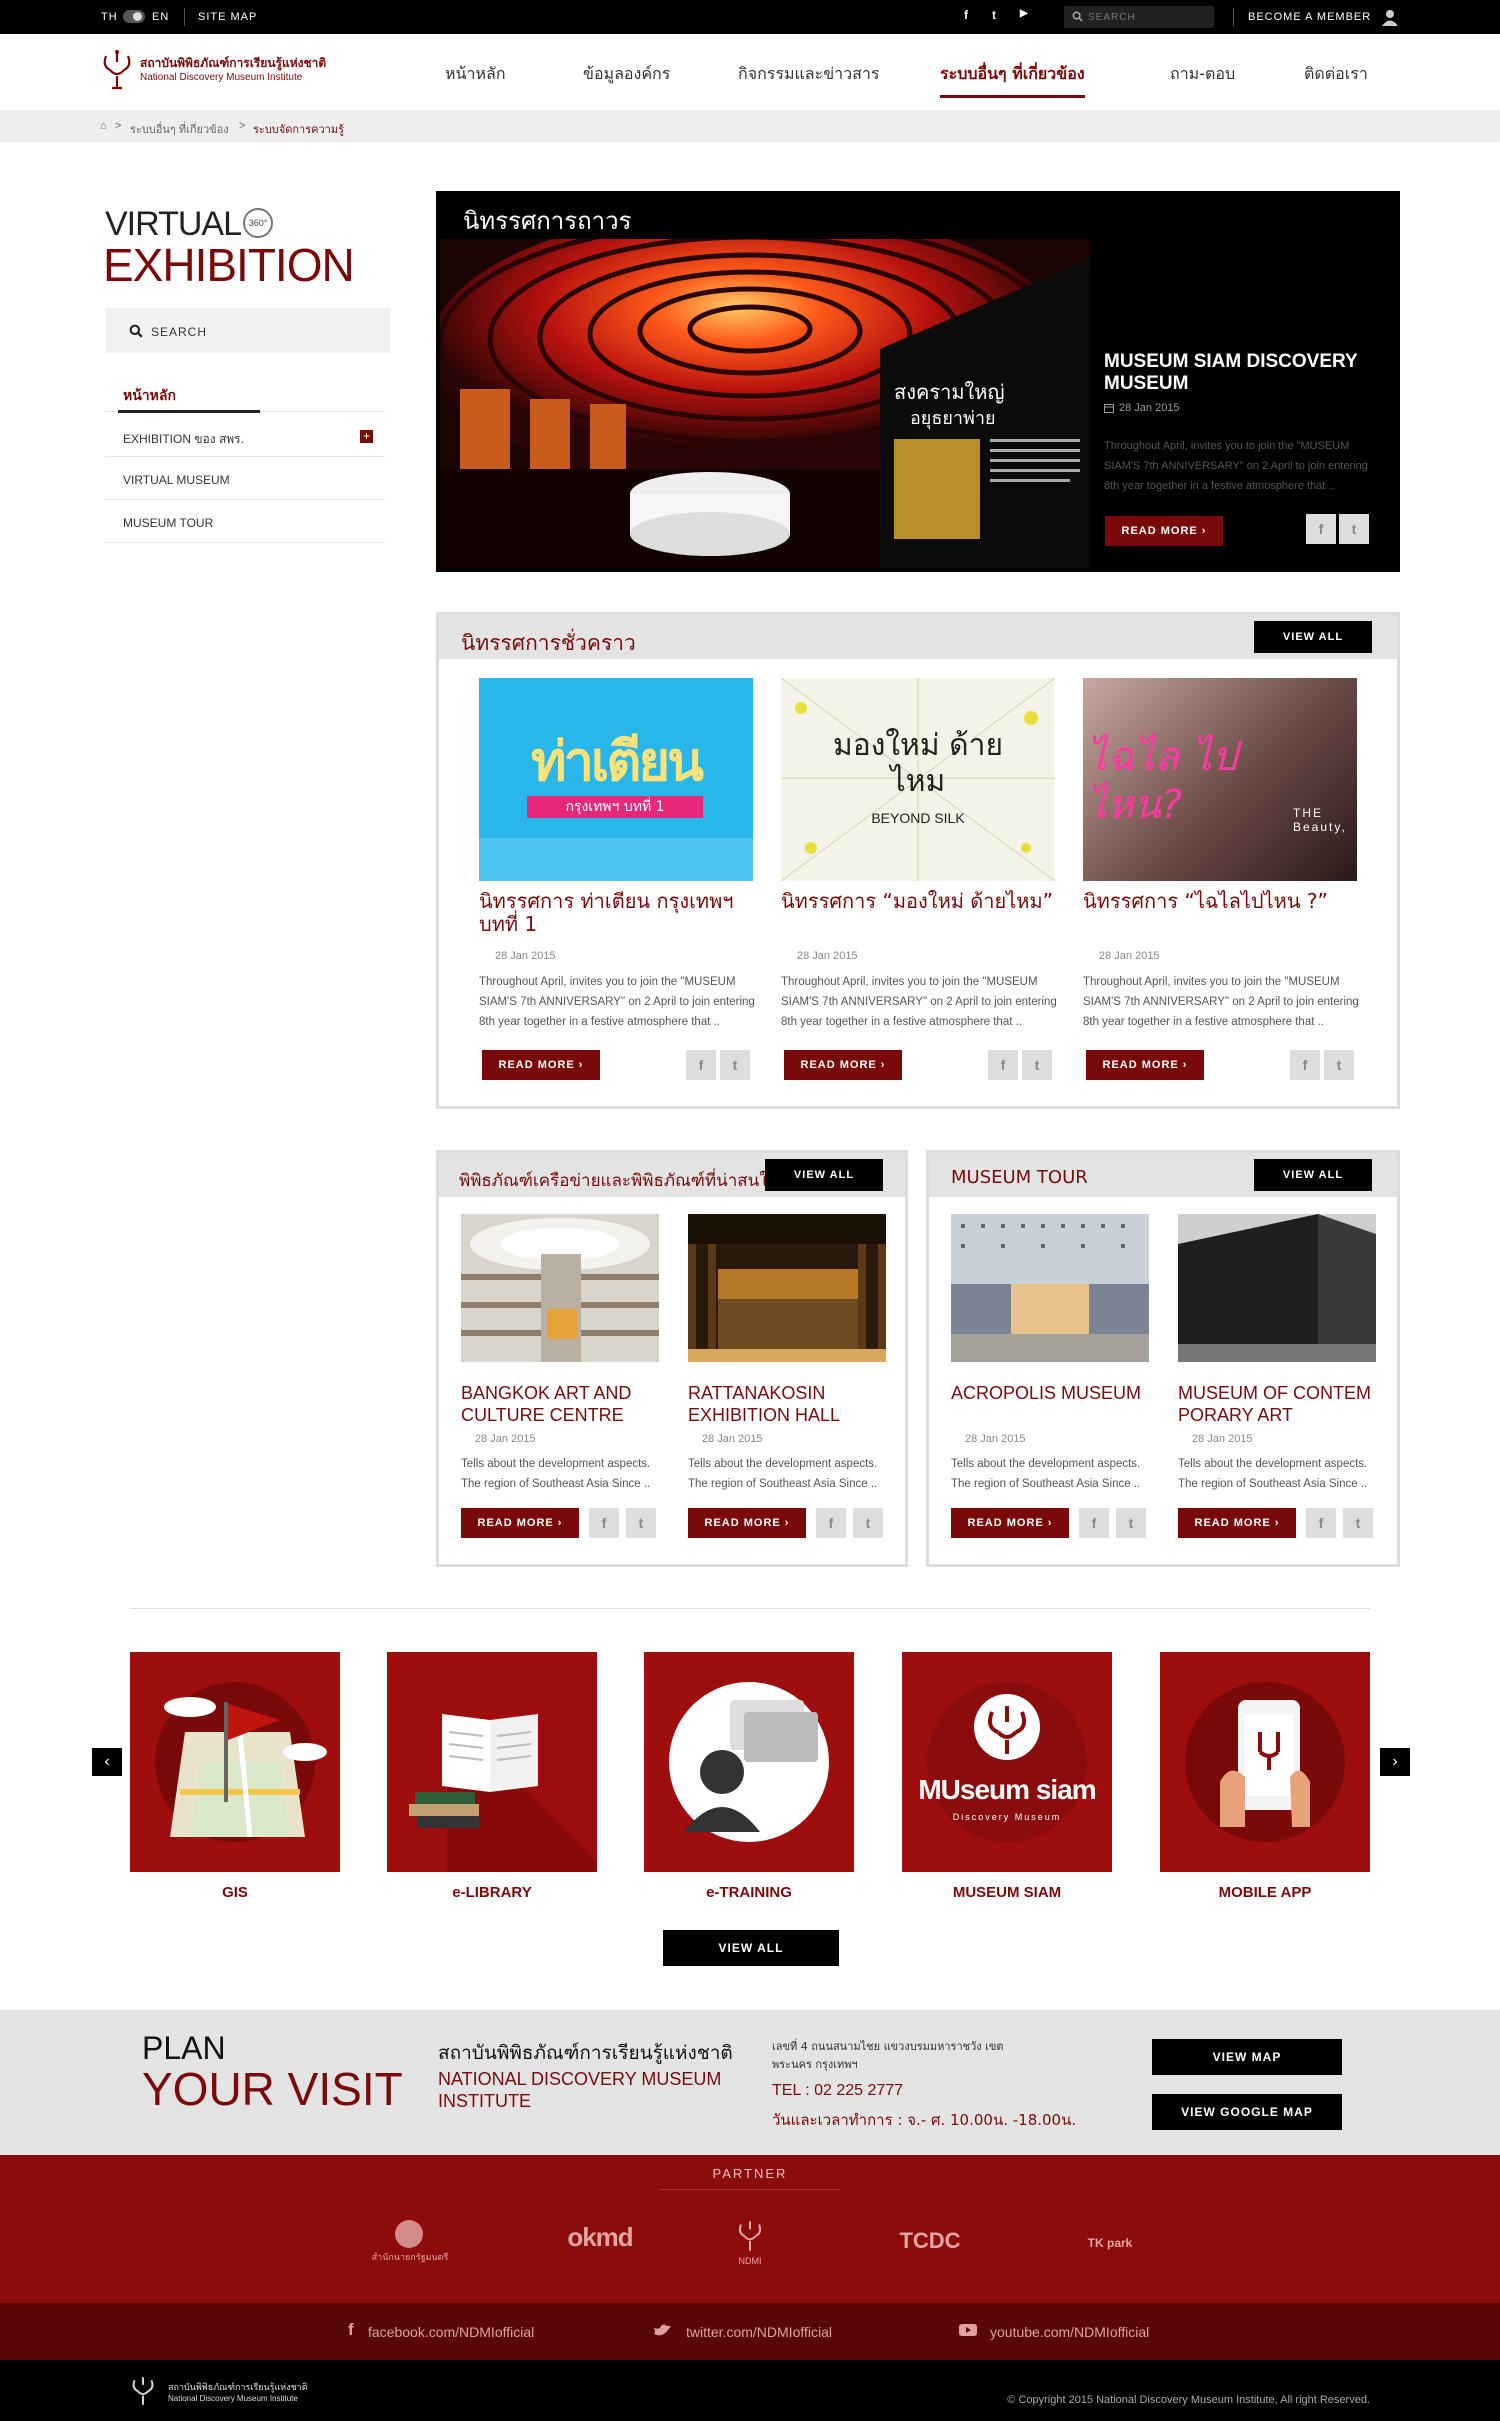 Image resolution: width=1500 pixels, height=2421 pixels. Describe the element at coordinates (134, 16) in the screenshot. I see `language-toggle` at that location.